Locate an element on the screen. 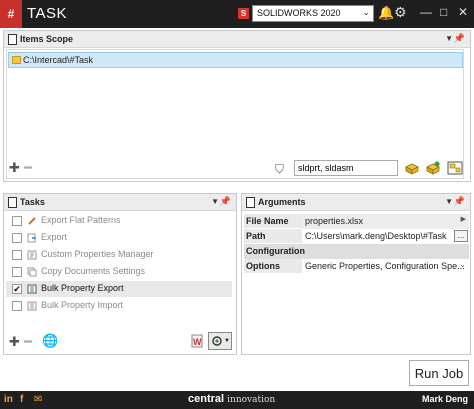 This screenshot has width=474, height=409. copy-settings-icon is located at coordinates (32, 272).